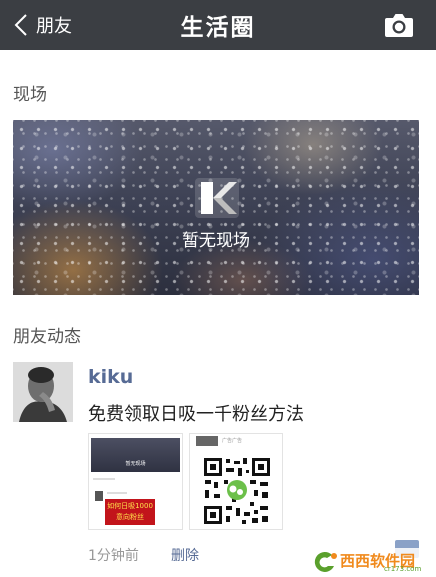  Describe the element at coordinates (135, 464) in the screenshot. I see `thumb-live-text: 暂无现场` at that location.